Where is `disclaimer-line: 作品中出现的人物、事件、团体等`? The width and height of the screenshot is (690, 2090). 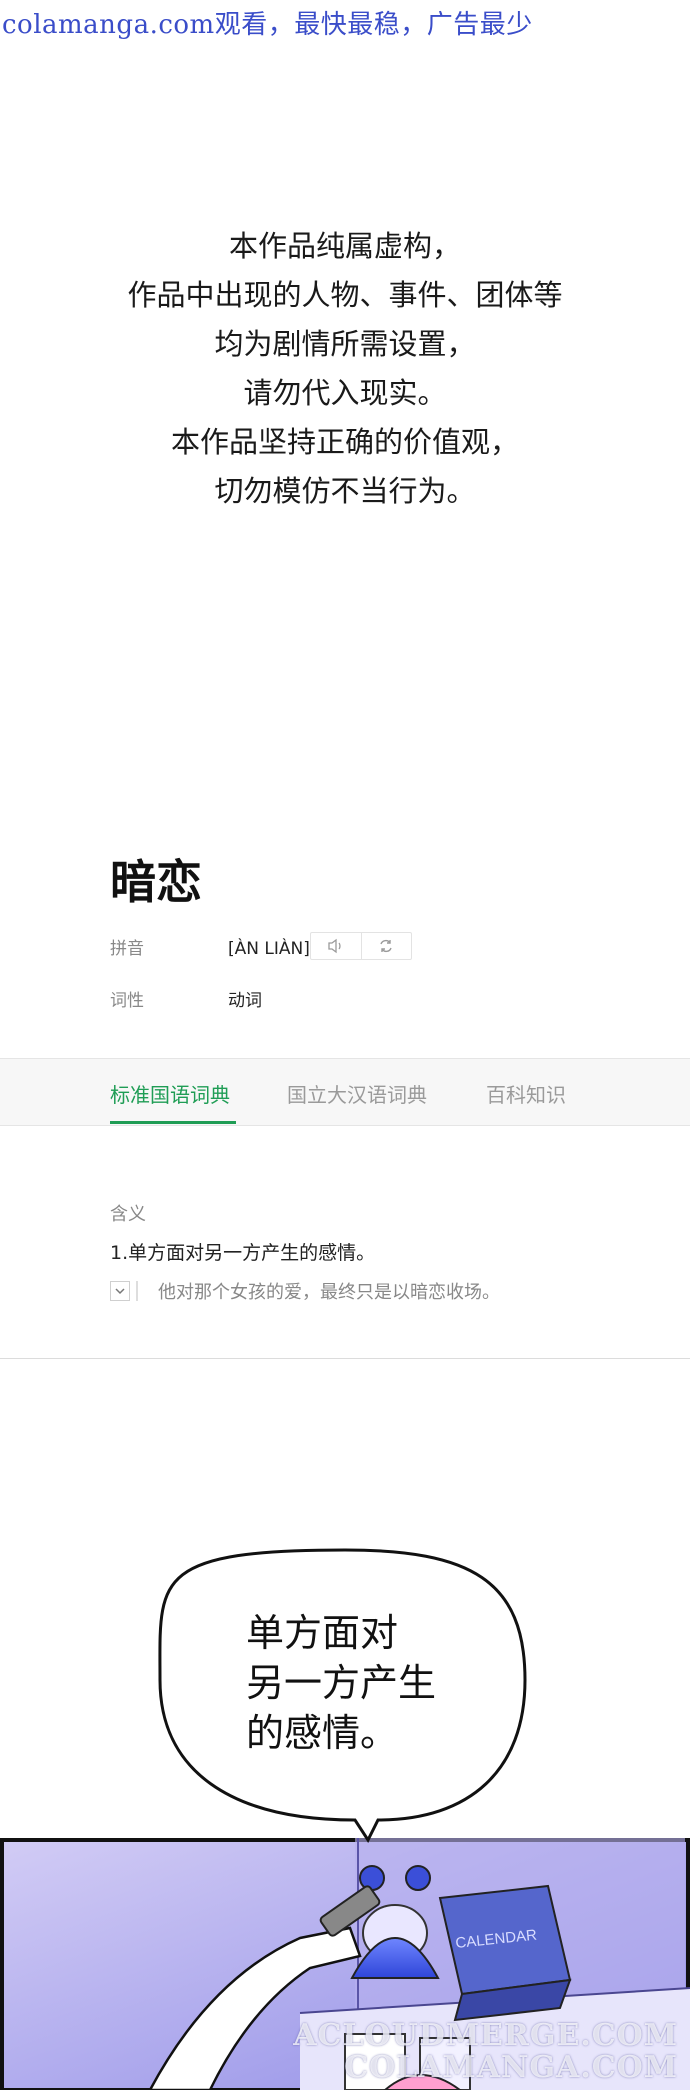
disclaimer-line: 作品中出现的人物、事件、团体等 is located at coordinates (345, 295).